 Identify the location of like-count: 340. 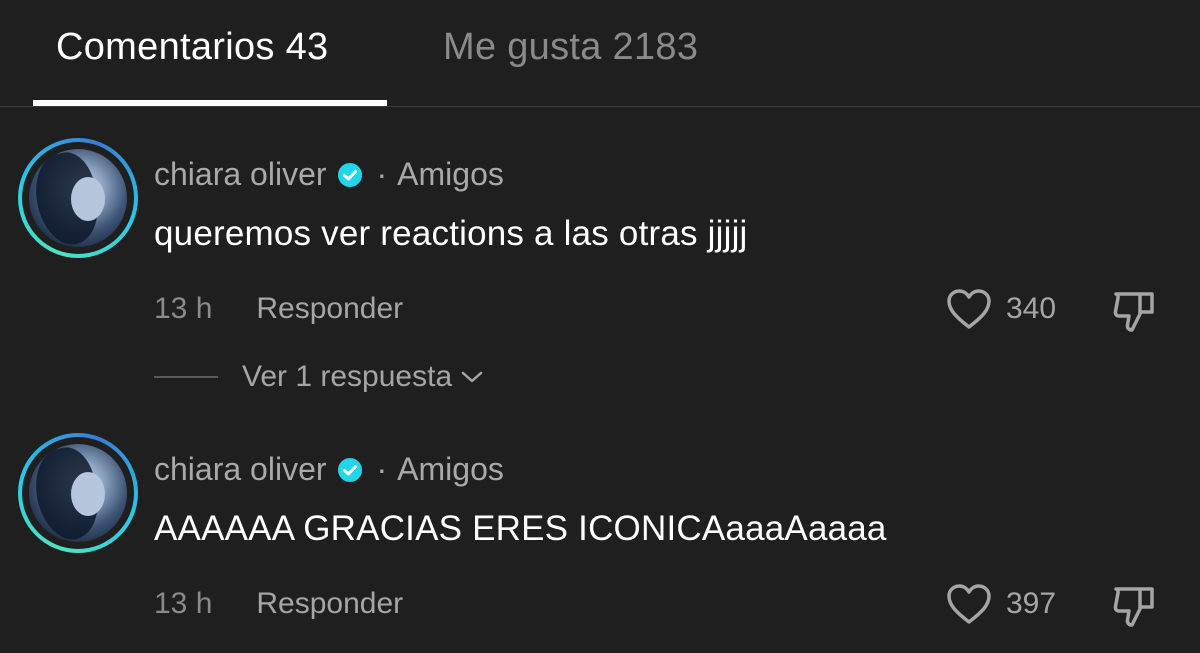
(1031, 308).